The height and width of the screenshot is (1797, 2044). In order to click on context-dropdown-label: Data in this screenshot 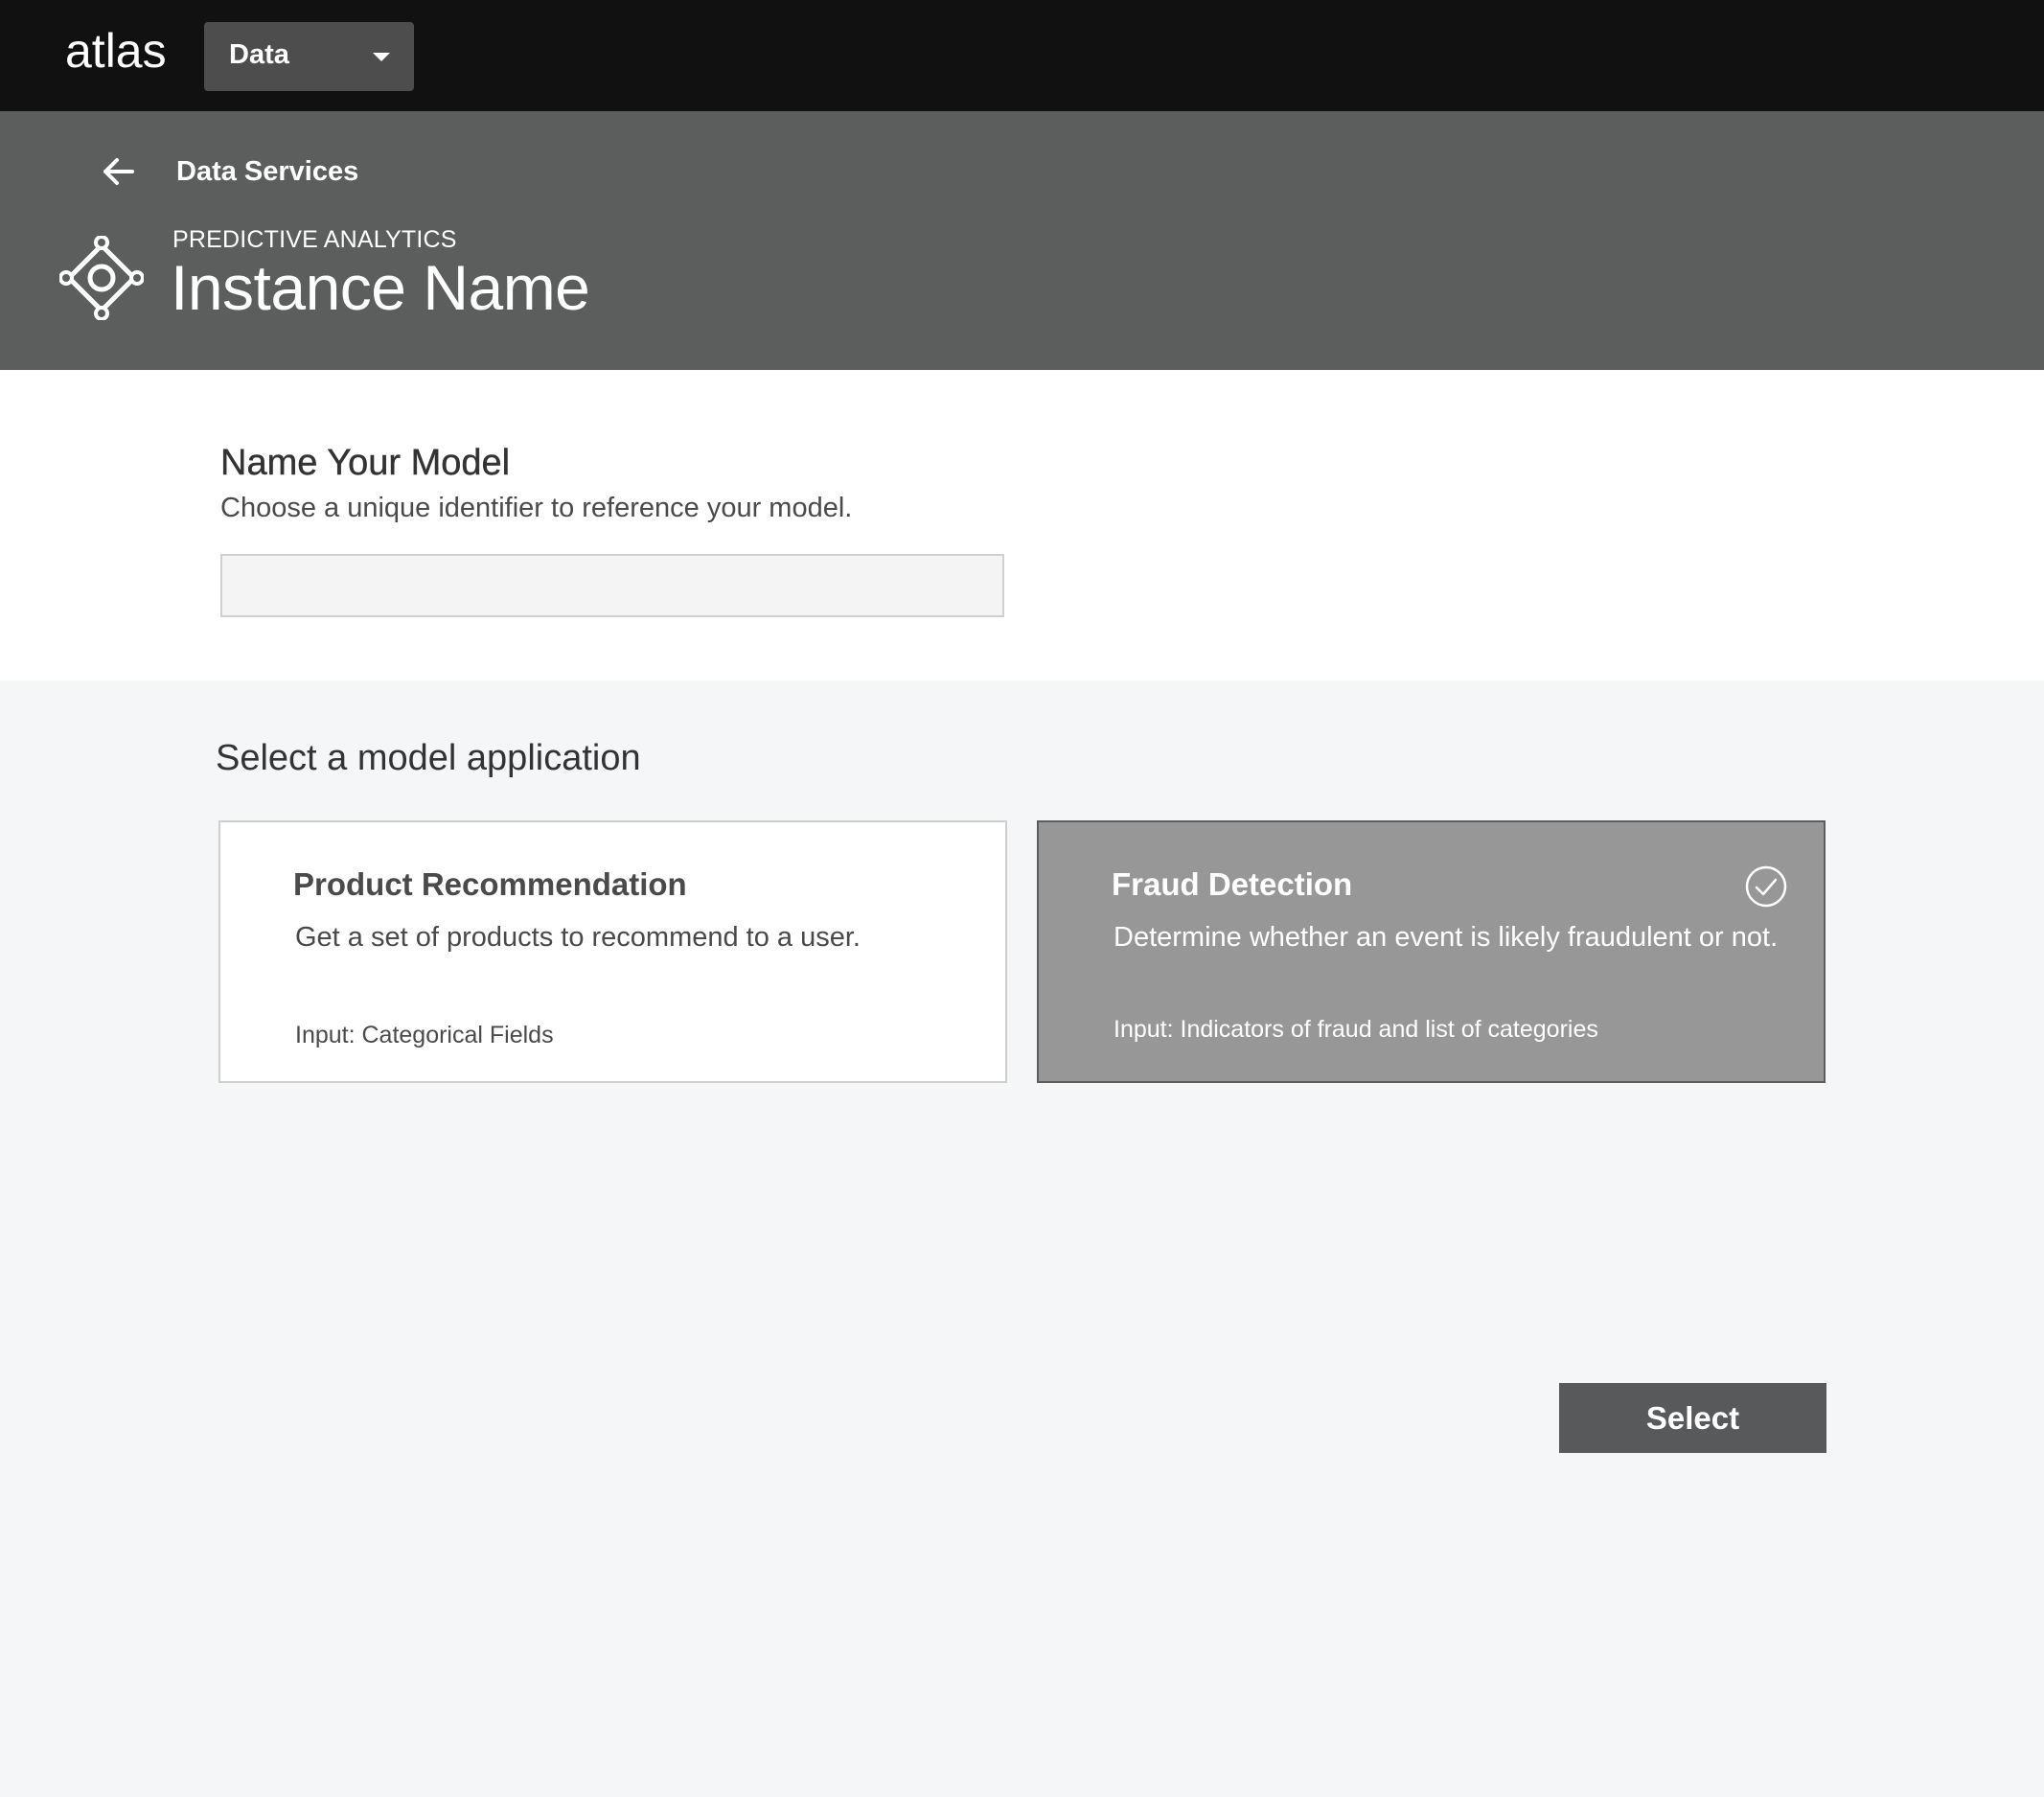, I will do `click(259, 54)`.